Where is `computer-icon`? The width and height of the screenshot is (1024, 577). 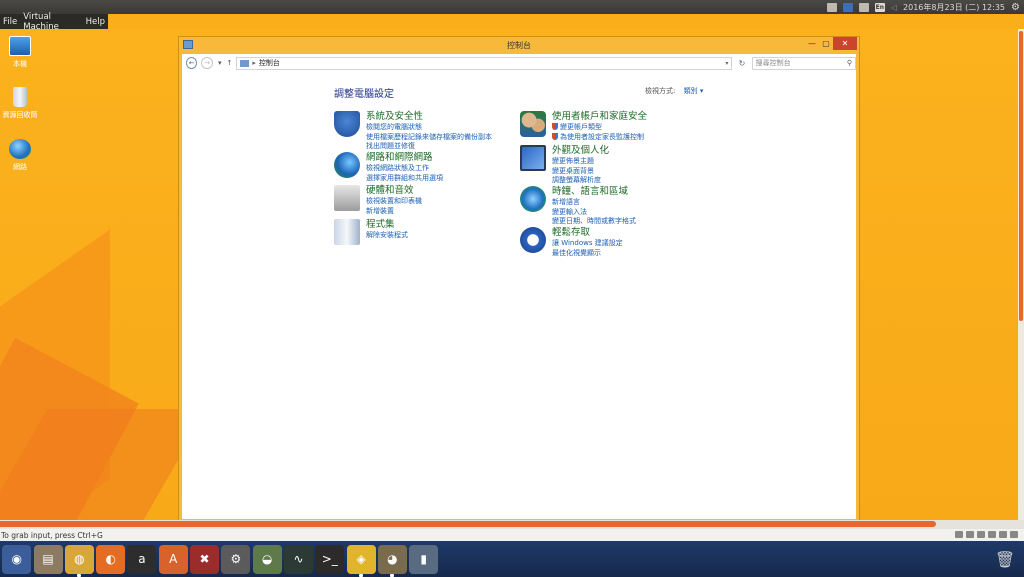
computer-icon is located at coordinates (20, 46).